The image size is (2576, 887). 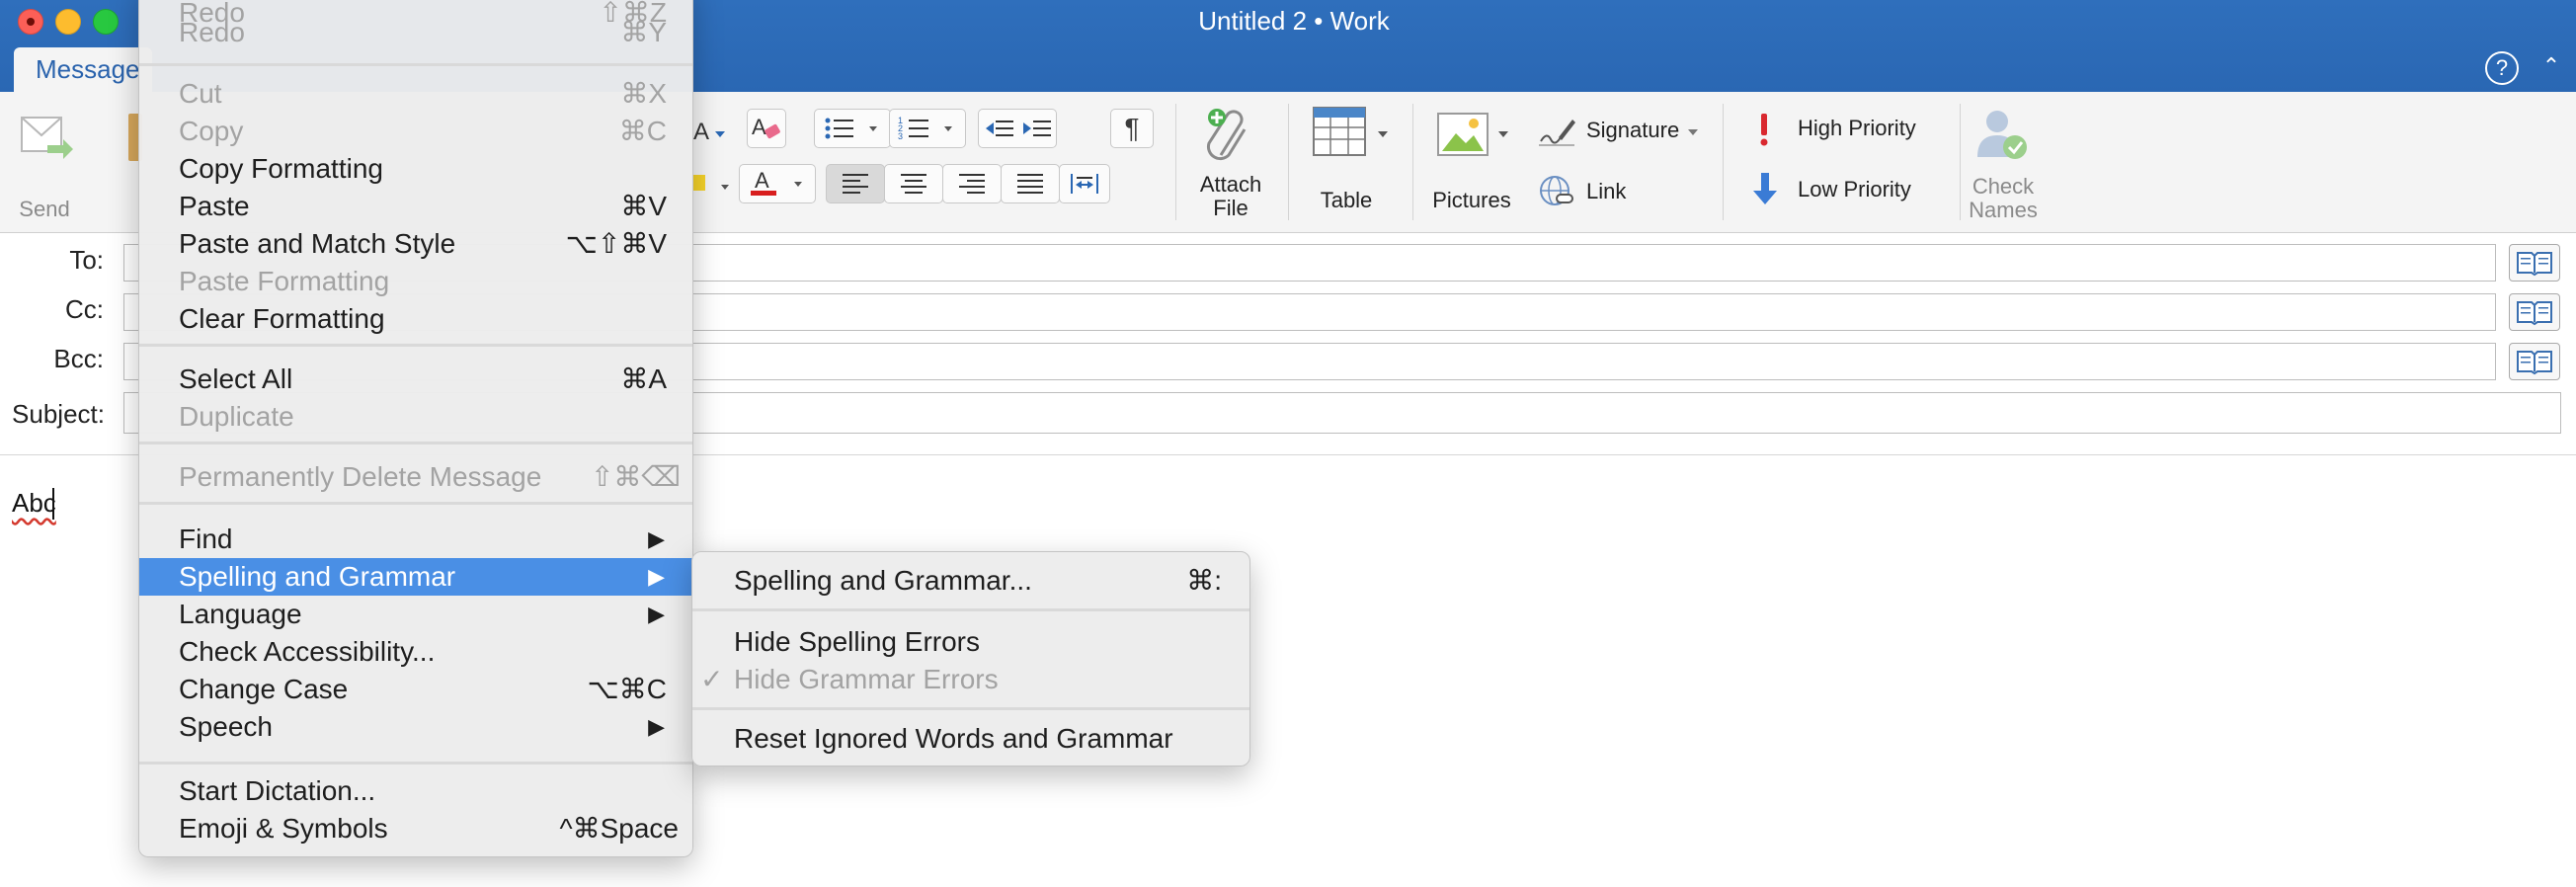 What do you see at coordinates (415, 379) in the screenshot?
I see `menu-item-select-all: Select All ⌘A` at bounding box center [415, 379].